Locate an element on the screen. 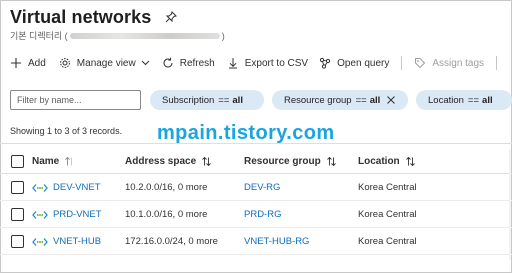 The height and width of the screenshot is (273, 512). manage-view-button: Manage view is located at coordinates (104, 63).